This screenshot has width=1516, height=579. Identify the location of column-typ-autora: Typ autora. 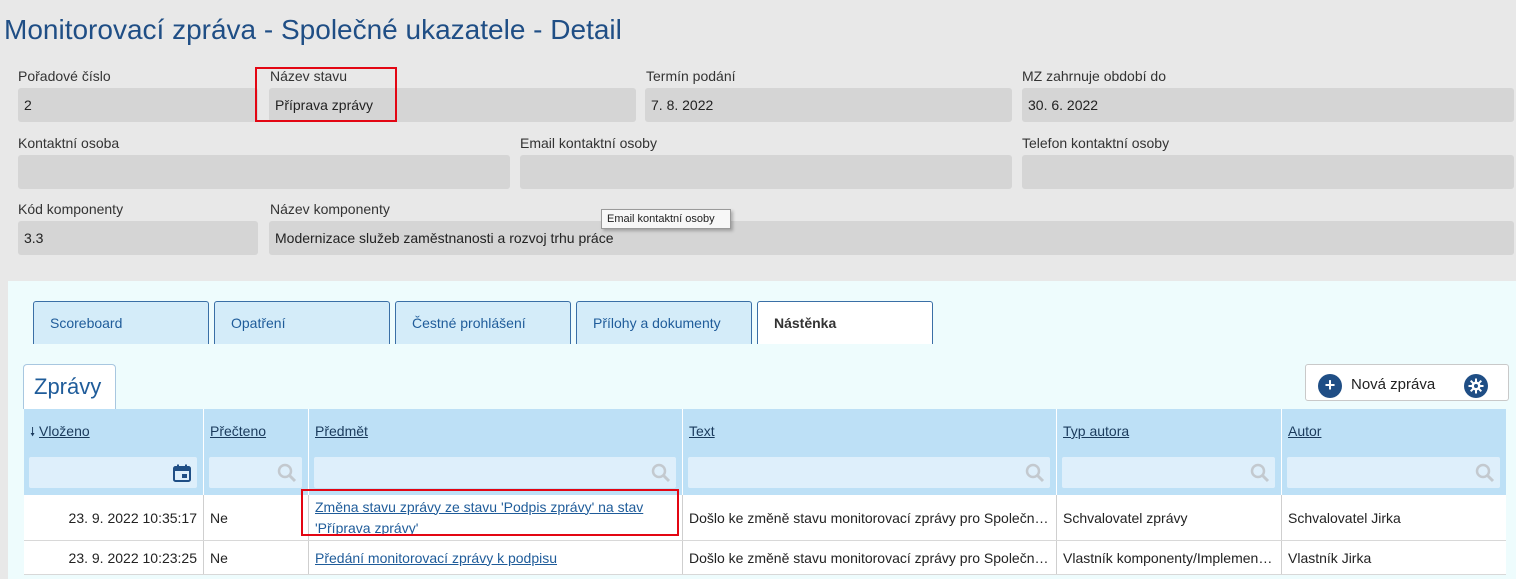
(1169, 452).